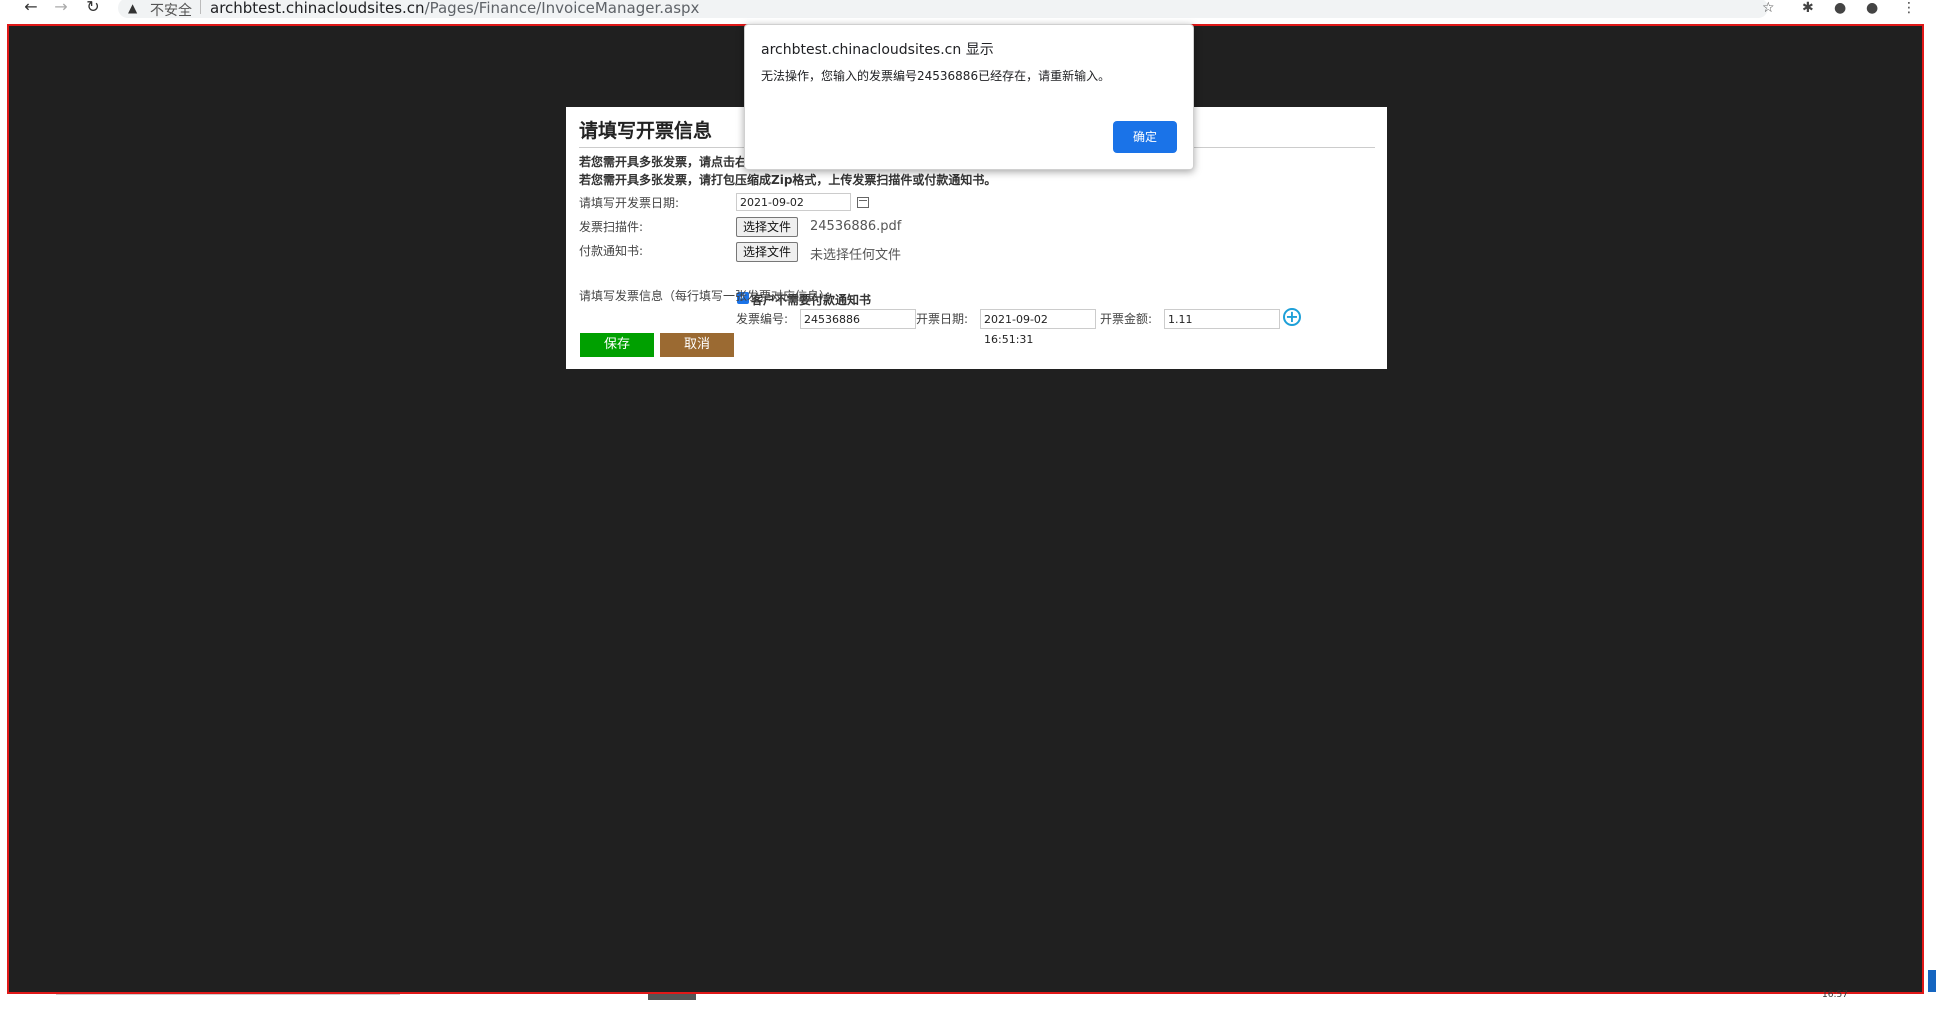 The height and width of the screenshot is (1019, 1936). I want to click on tip-line-1: 若您需开具多张发票，请点击右, so click(663, 162).